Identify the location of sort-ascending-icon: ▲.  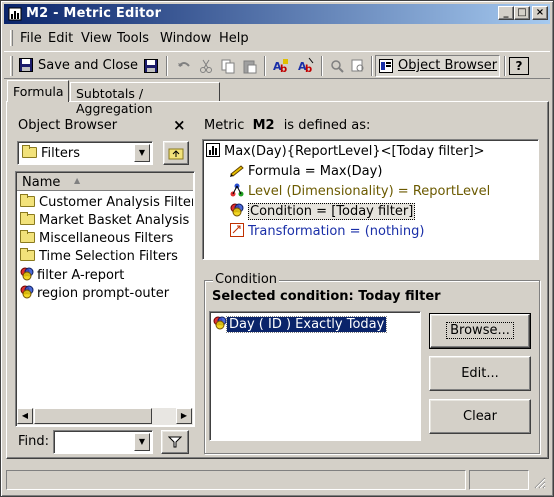
(77, 180).